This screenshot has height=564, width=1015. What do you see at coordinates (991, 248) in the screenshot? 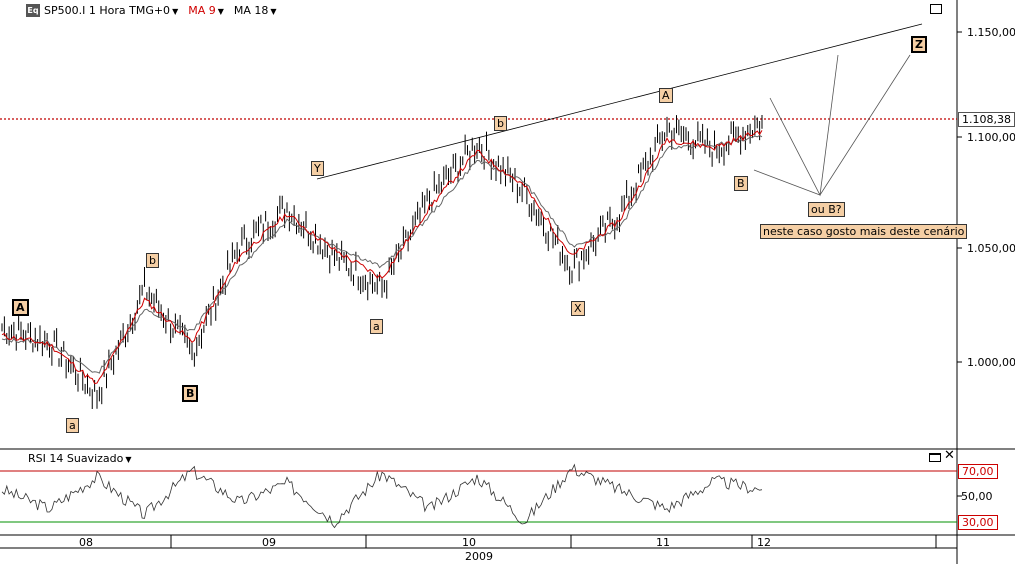
I see `price-tick-label: 1.050,00` at bounding box center [991, 248].